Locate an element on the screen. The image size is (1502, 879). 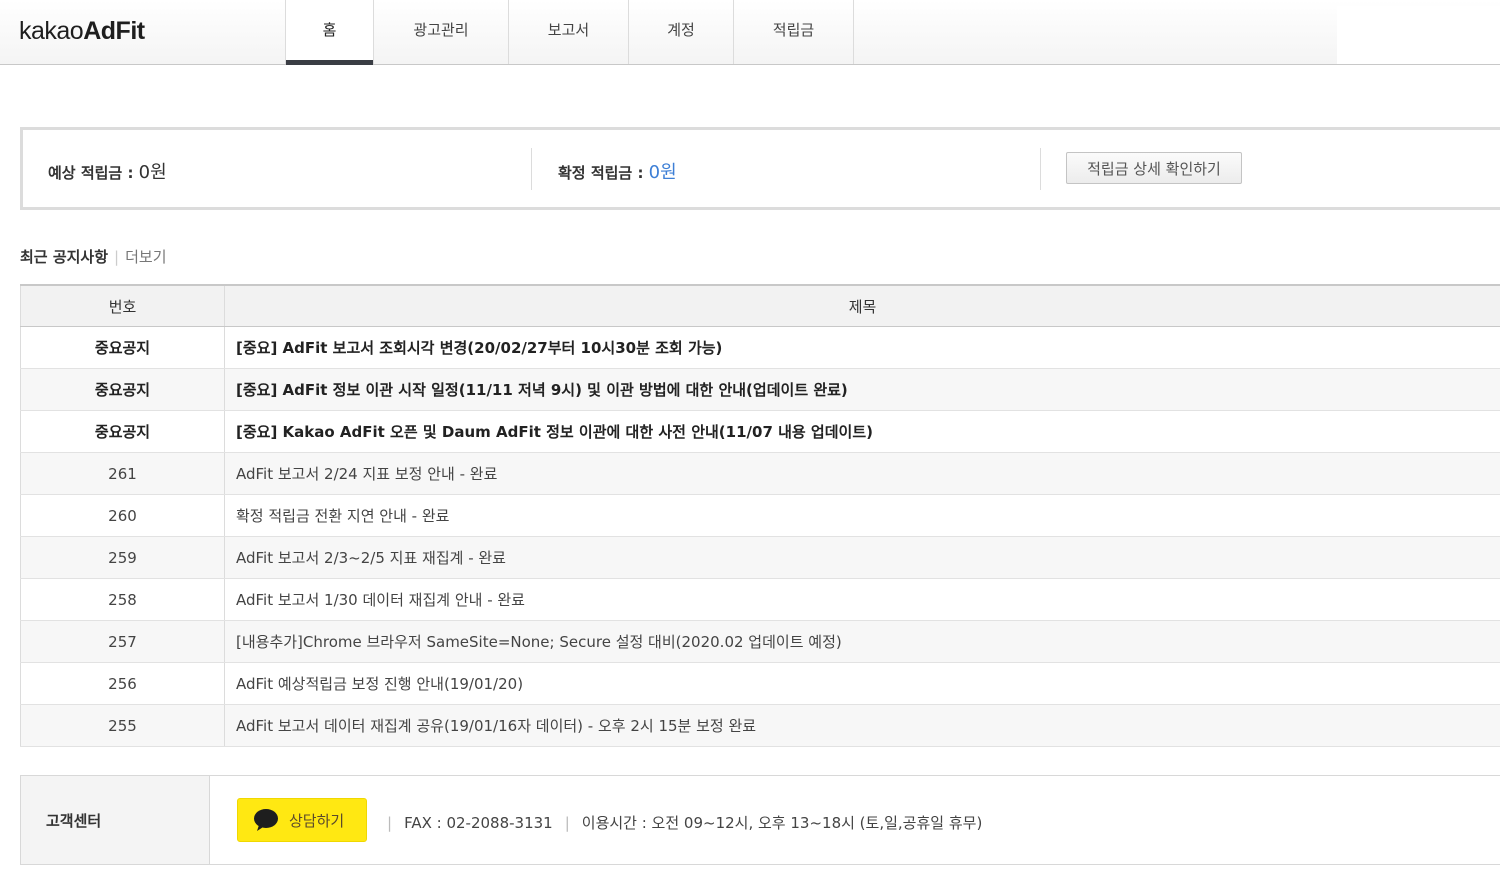
notice-number: 261 is located at coordinates (122, 473).